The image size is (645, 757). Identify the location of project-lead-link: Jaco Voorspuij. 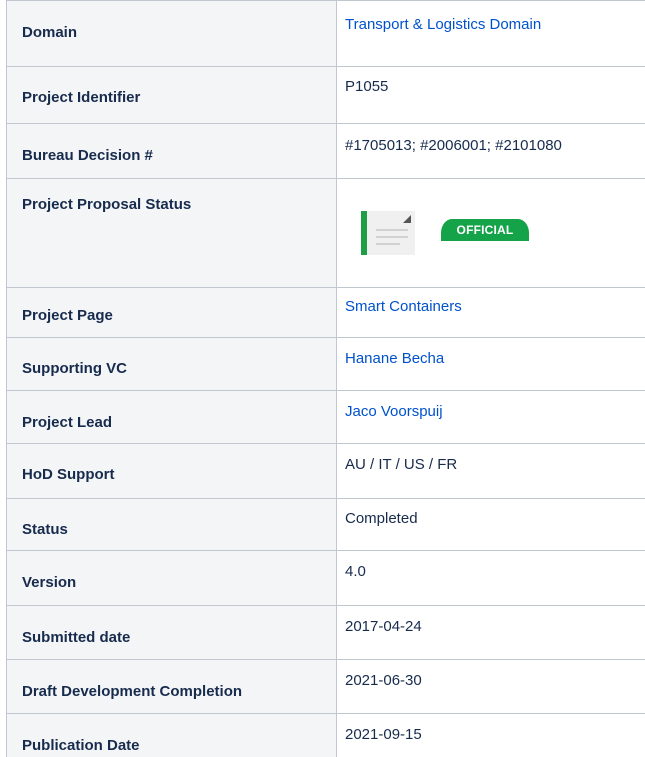
(394, 411).